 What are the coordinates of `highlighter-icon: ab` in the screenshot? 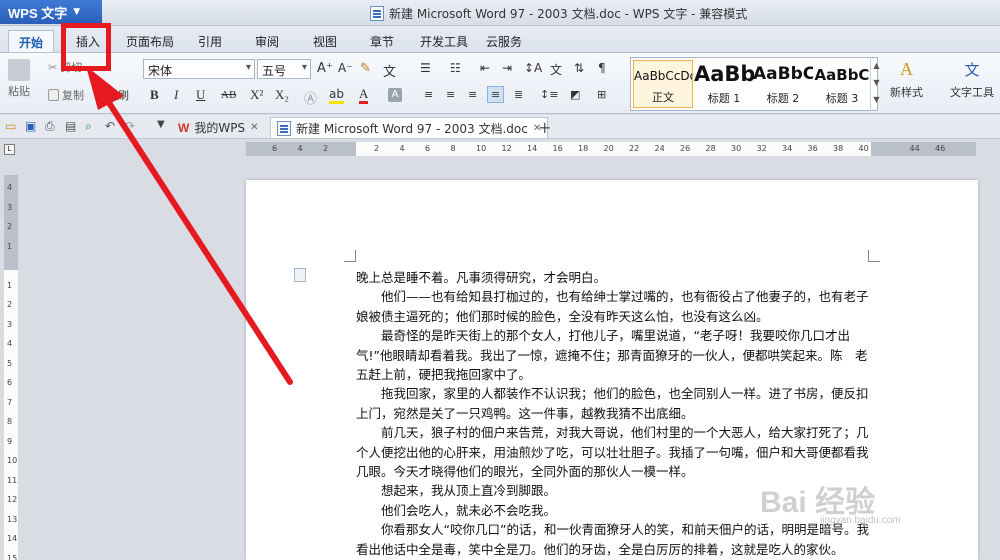 It's located at (336, 95).